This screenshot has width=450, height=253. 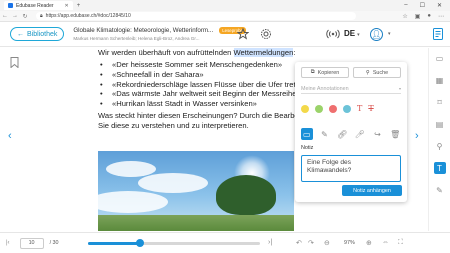 I want to click on highlight-colors: T T, so click(x=337, y=108).